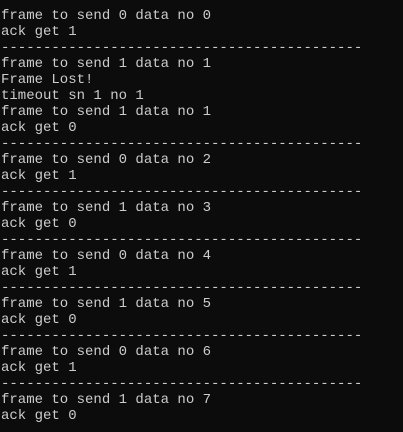 The image size is (403, 432). I want to click on console-line: frame to send 1 data no 3, so click(106, 208).